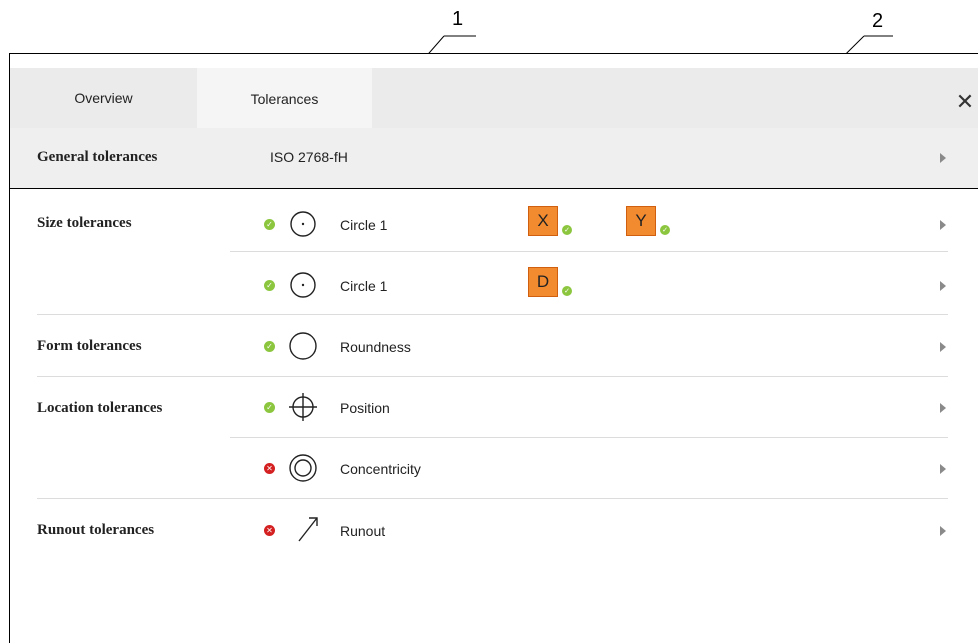  I want to click on form-tolerances-label: Form tolerances, so click(89, 346).